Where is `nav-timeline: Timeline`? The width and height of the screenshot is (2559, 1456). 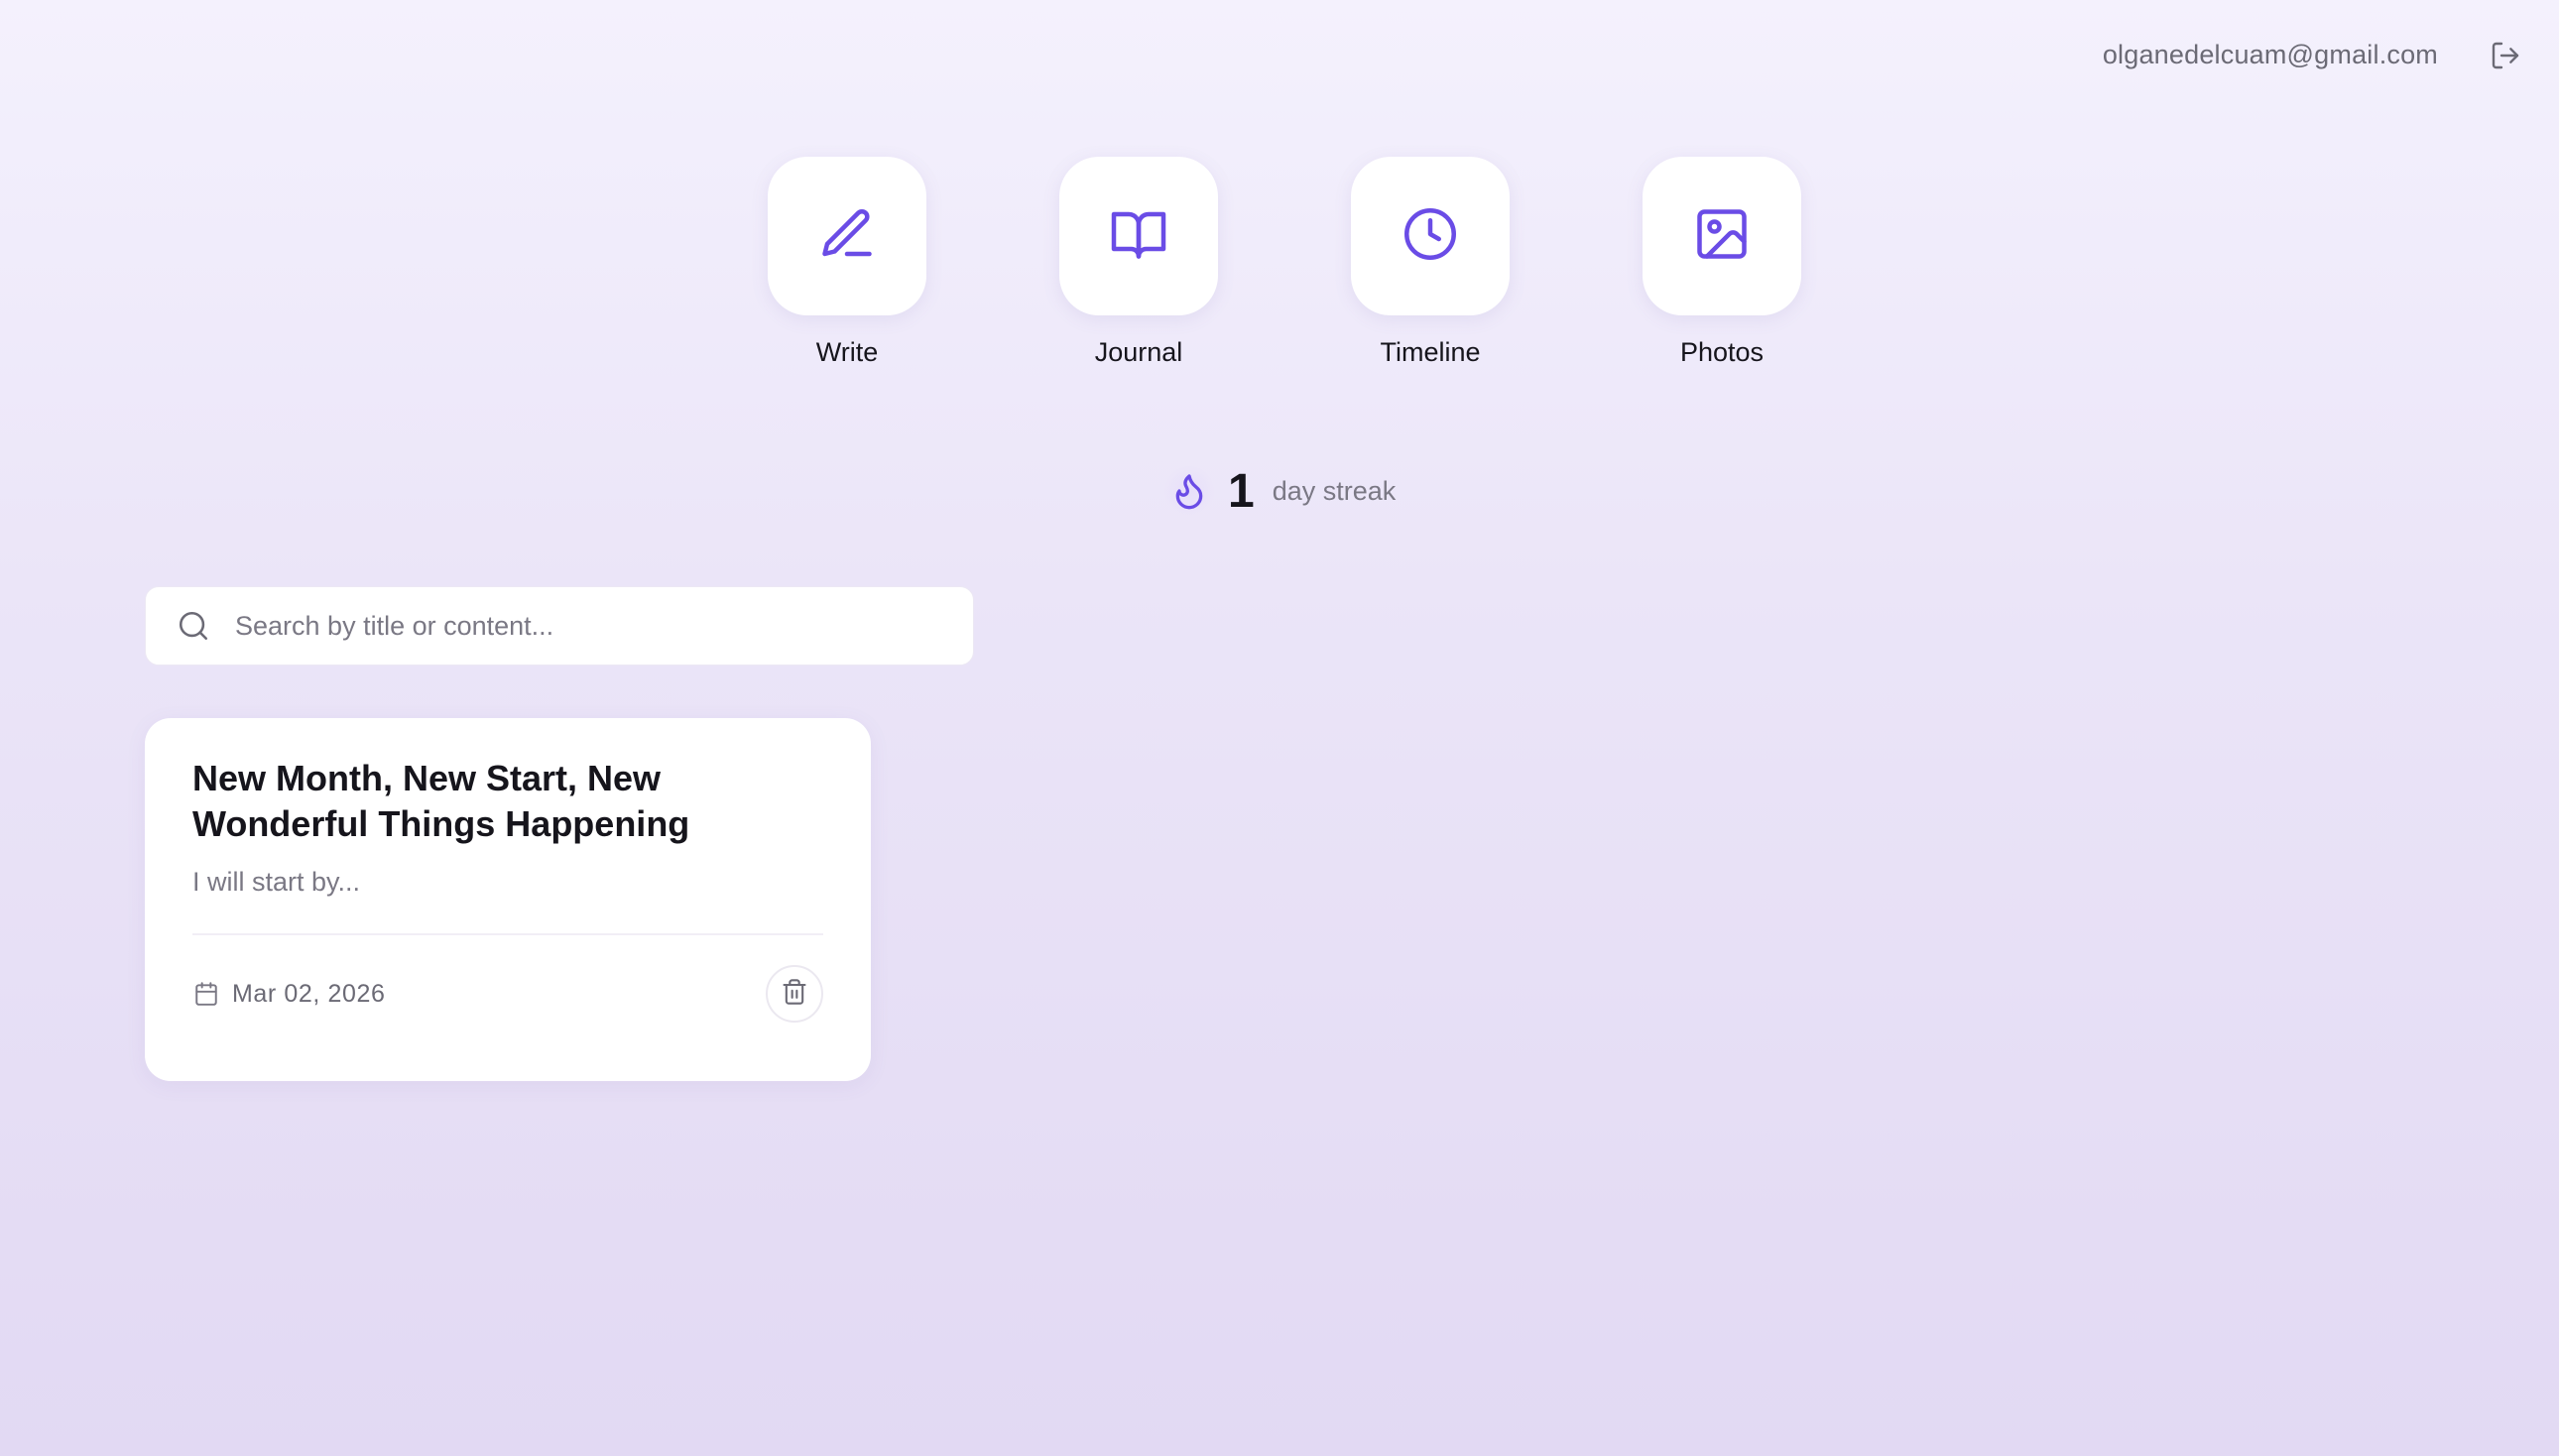
nav-timeline: Timeline is located at coordinates (1431, 262).